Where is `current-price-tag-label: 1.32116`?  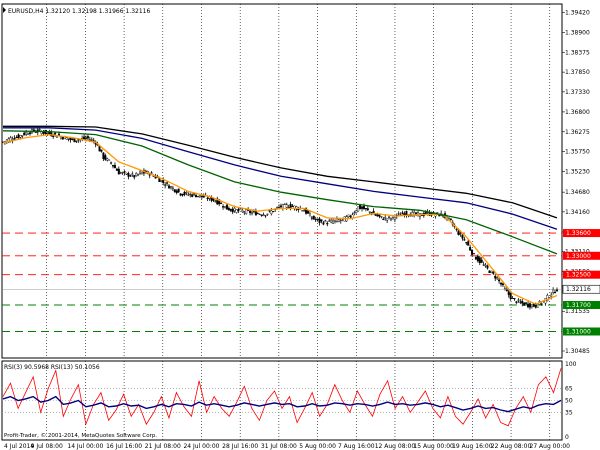 current-price-tag-label: 1.32116 is located at coordinates (578, 289).